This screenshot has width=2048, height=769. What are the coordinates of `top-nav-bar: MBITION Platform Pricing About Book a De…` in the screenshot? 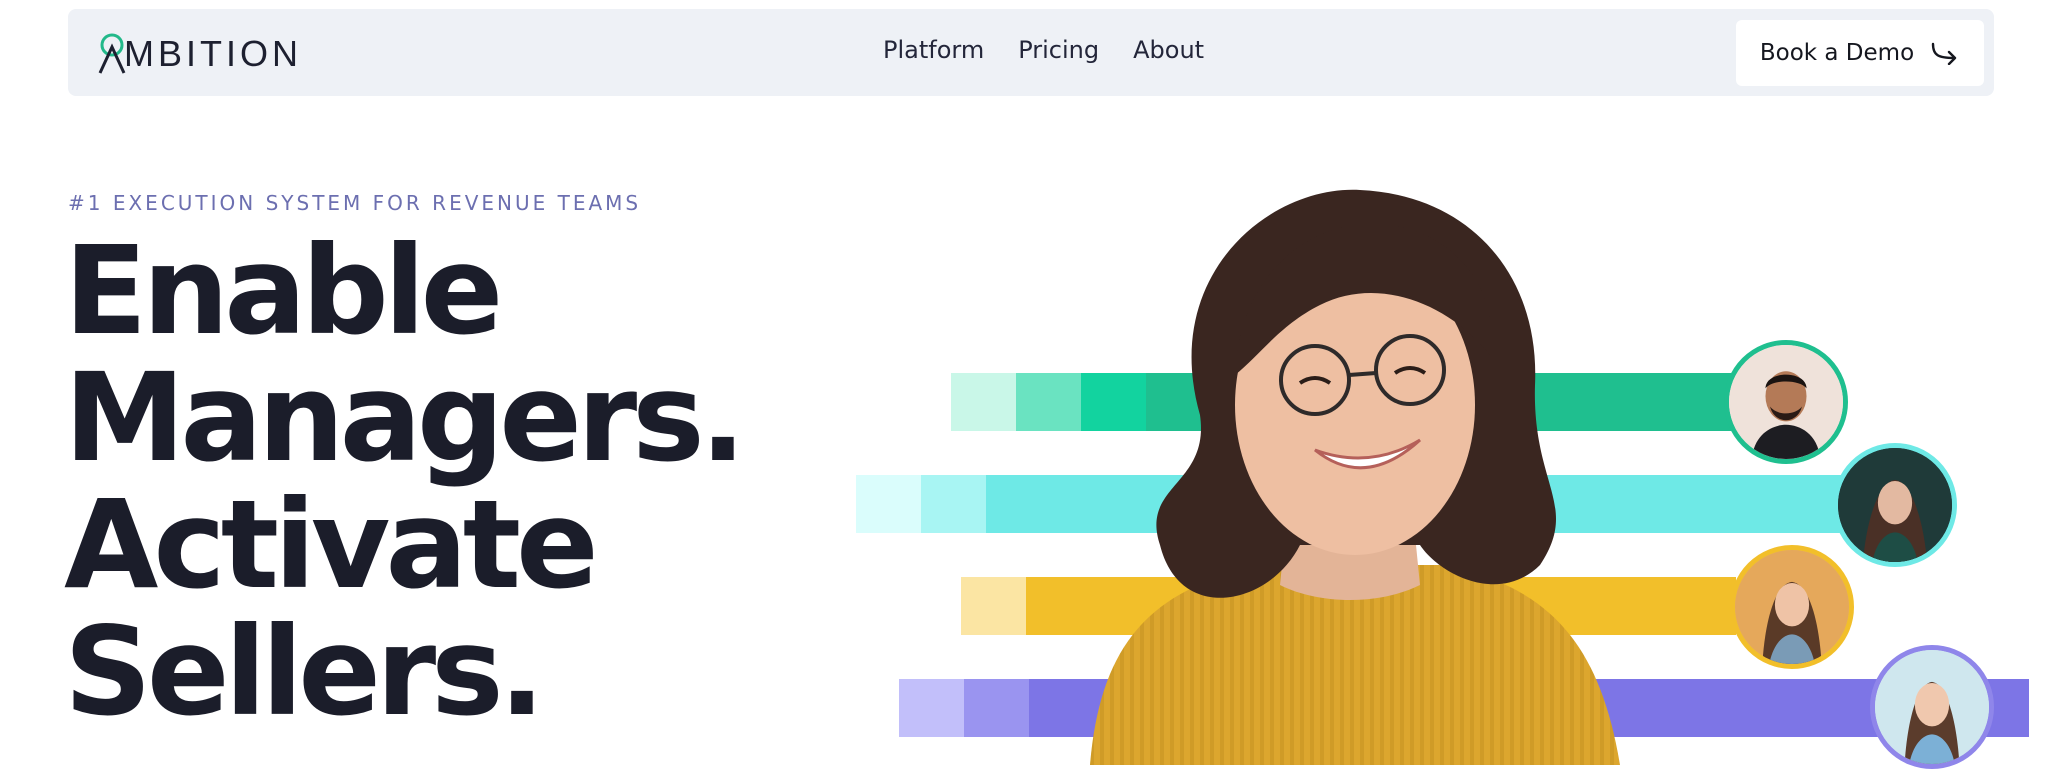 It's located at (1031, 52).